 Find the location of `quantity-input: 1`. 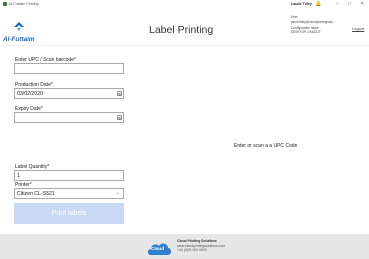

quantity-input: 1 is located at coordinates (69, 175).